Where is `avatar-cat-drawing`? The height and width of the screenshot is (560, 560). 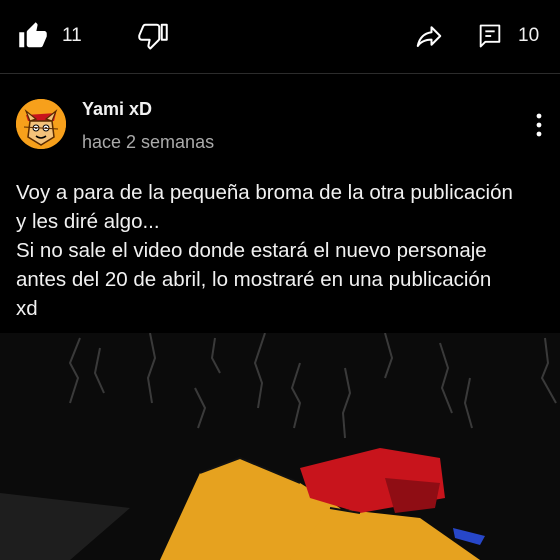 avatar-cat-drawing is located at coordinates (41, 124).